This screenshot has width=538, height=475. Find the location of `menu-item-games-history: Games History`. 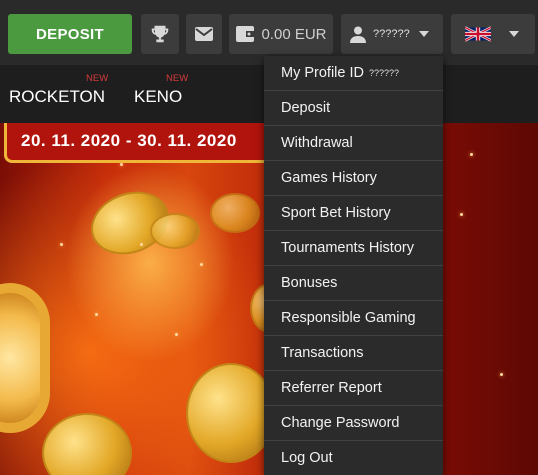

menu-item-games-history: Games History is located at coordinates (353, 178).